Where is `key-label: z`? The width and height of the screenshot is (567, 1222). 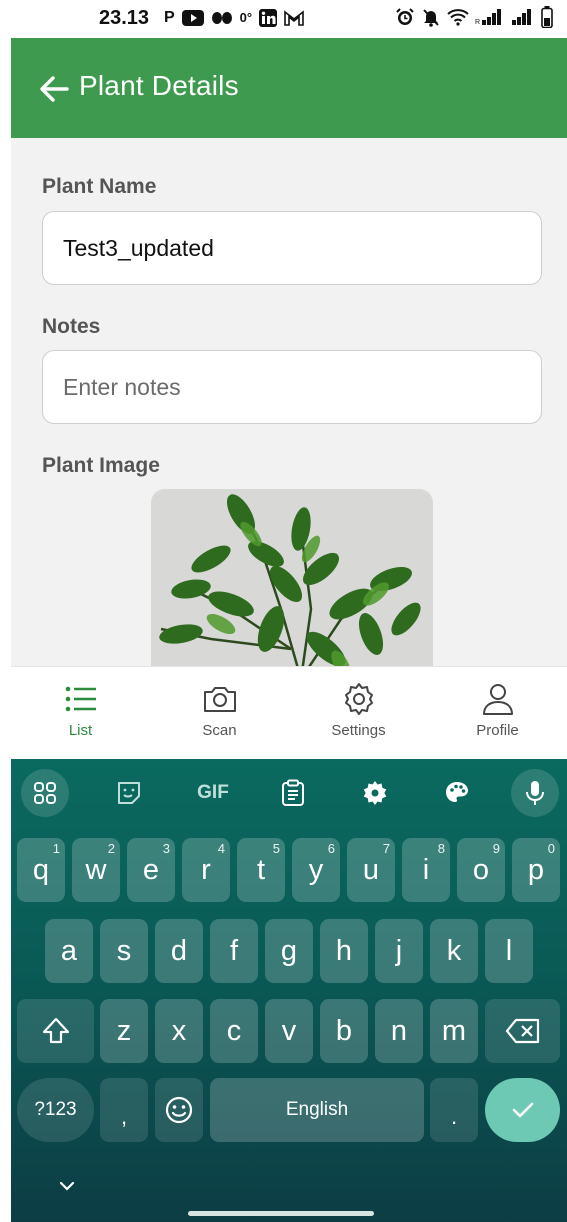 key-label: z is located at coordinates (124, 1030).